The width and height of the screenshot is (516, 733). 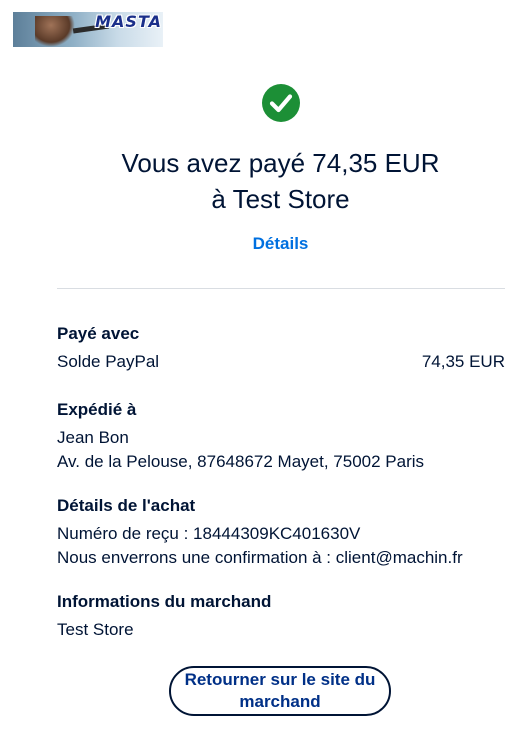 I want to click on shipping-name: Jean Bon, so click(x=93, y=437).